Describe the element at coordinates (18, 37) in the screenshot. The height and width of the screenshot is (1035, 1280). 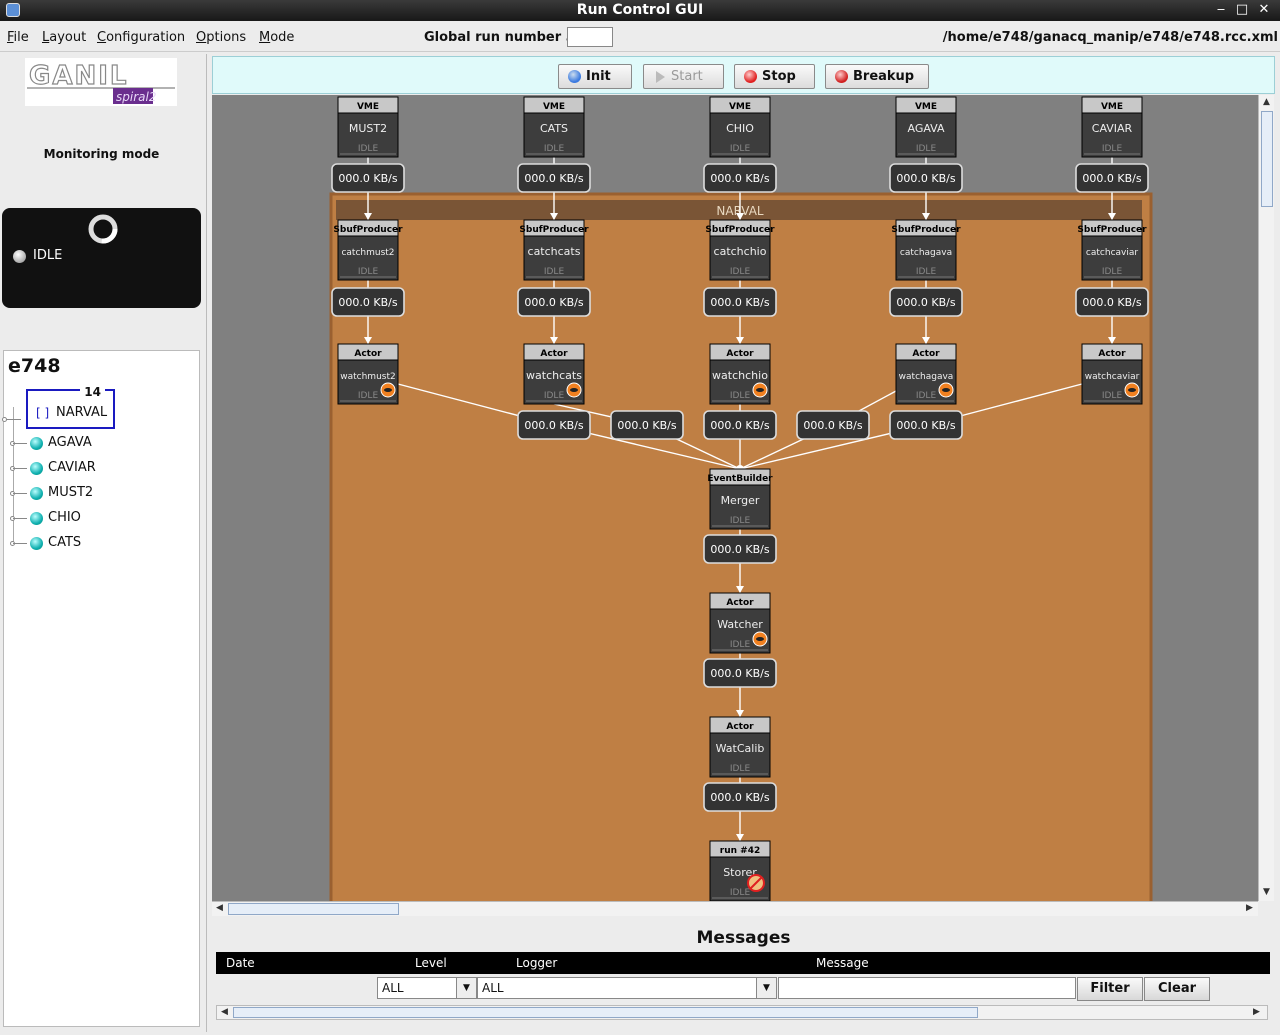
I see `menu-file: File` at that location.